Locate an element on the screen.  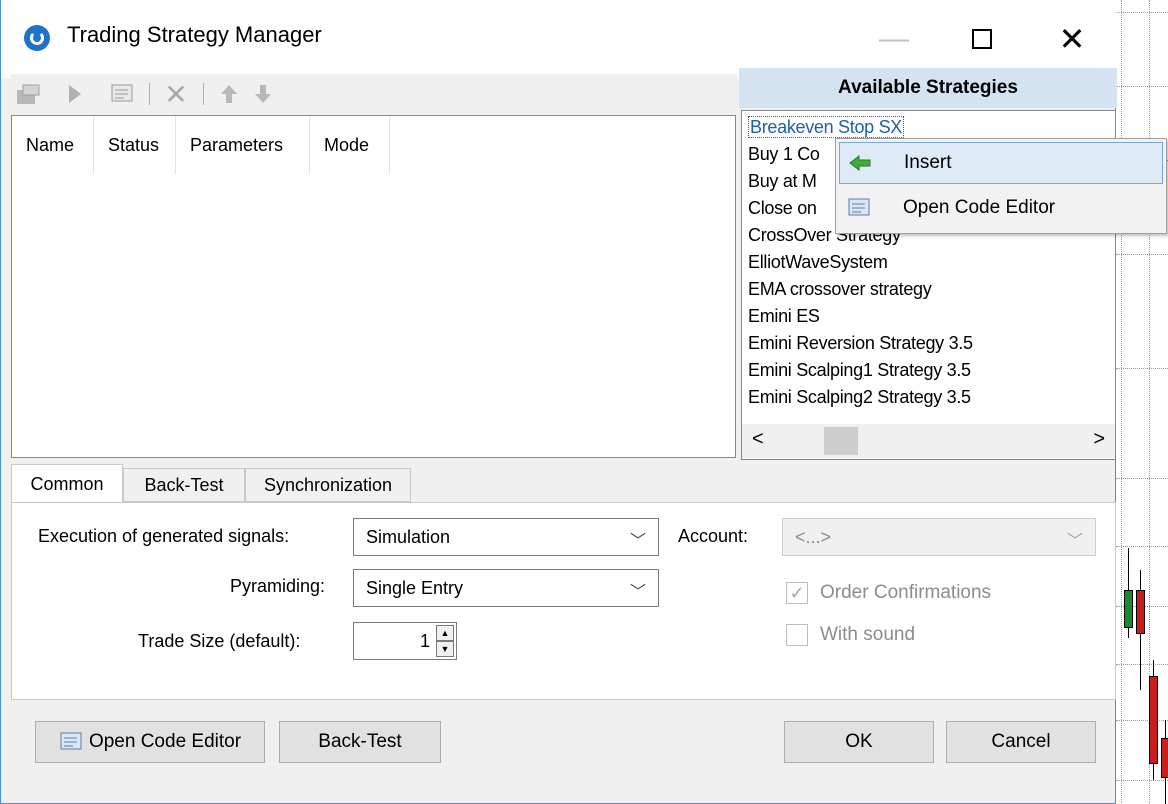
app-icon is located at coordinates (37, 38).